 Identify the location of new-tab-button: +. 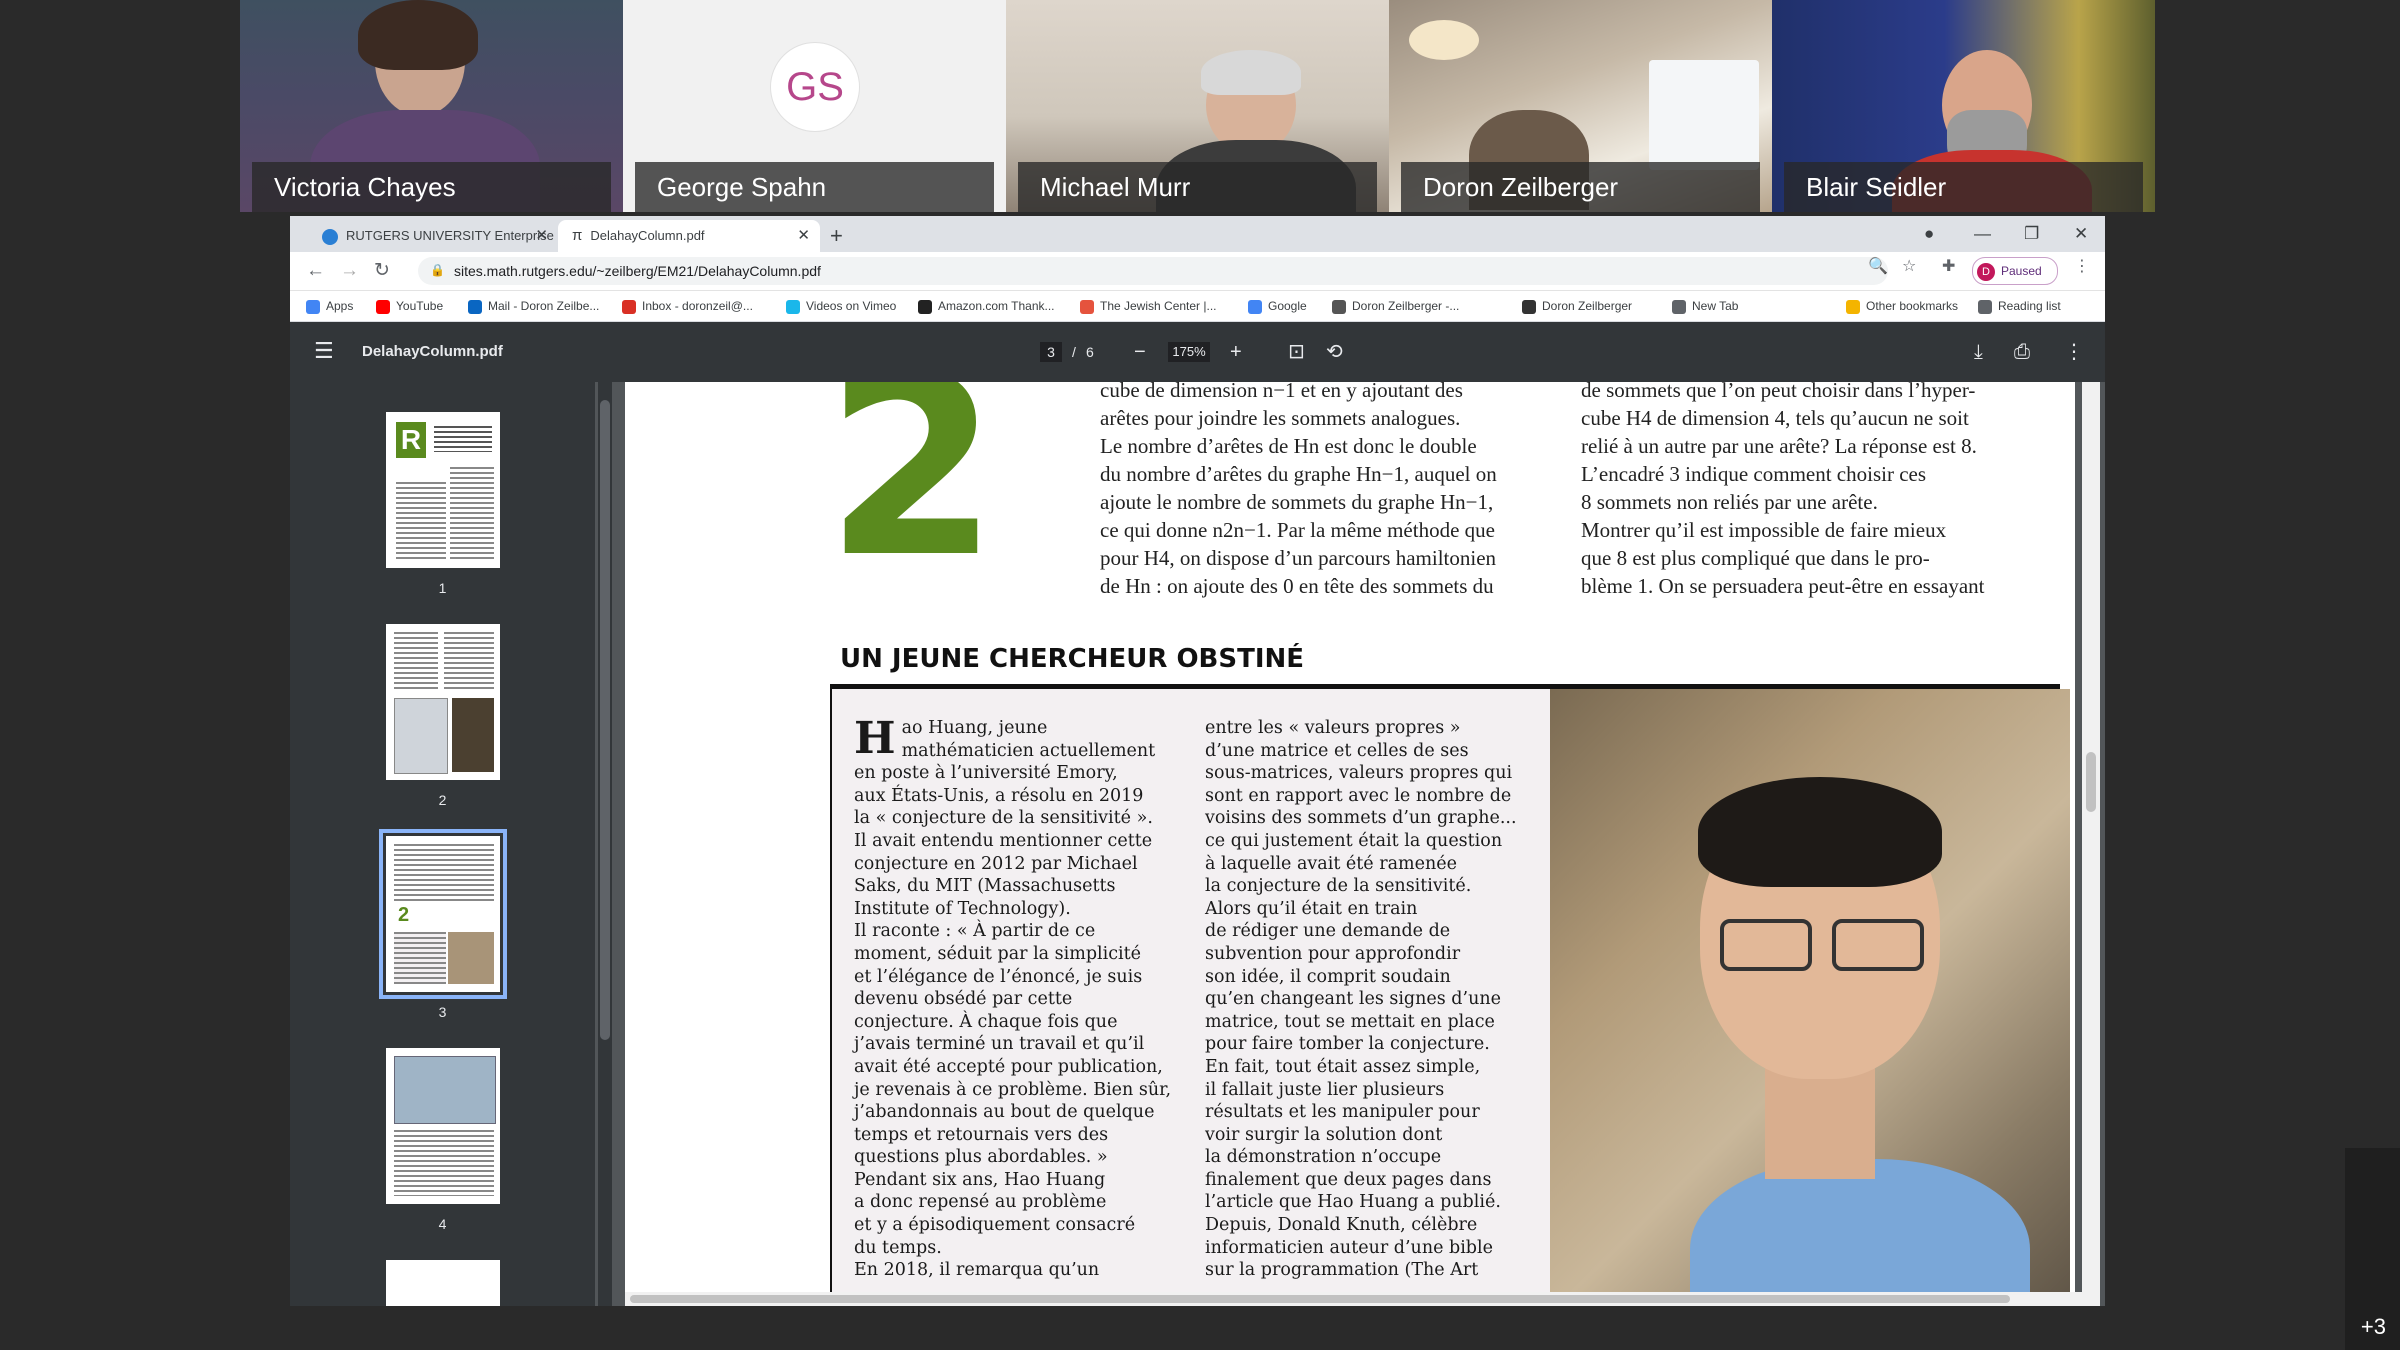
(836, 236).